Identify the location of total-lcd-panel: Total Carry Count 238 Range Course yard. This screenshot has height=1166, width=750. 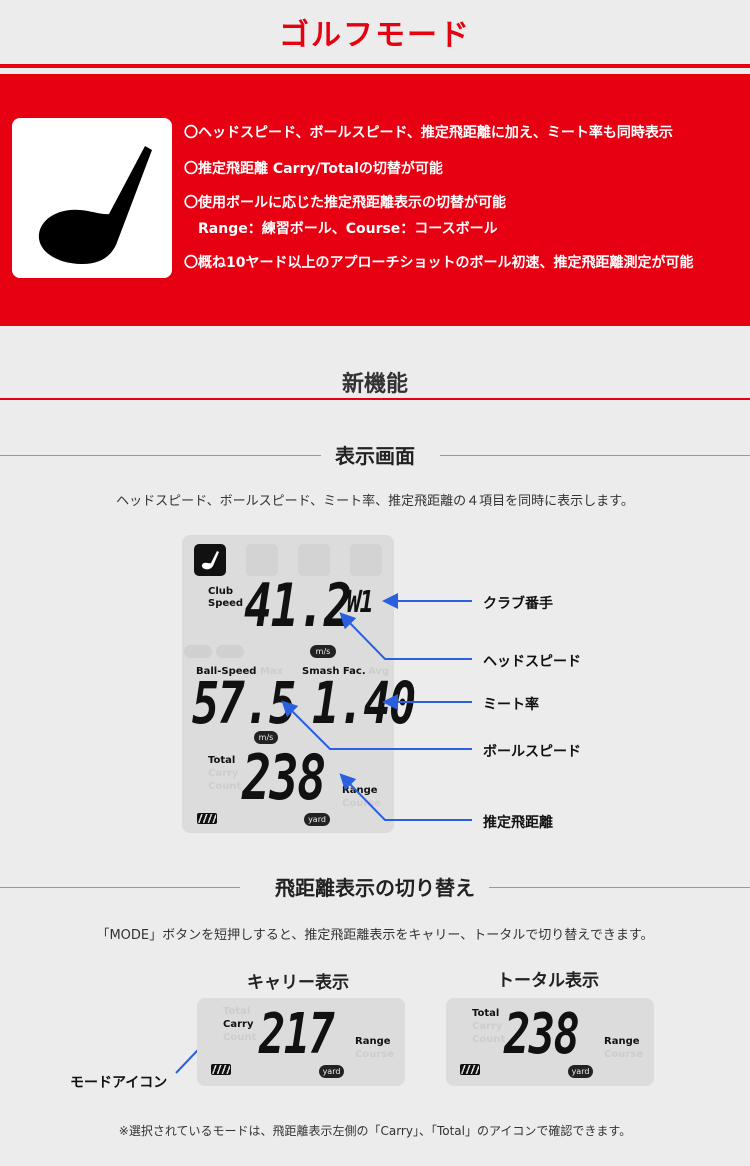
(550, 1042).